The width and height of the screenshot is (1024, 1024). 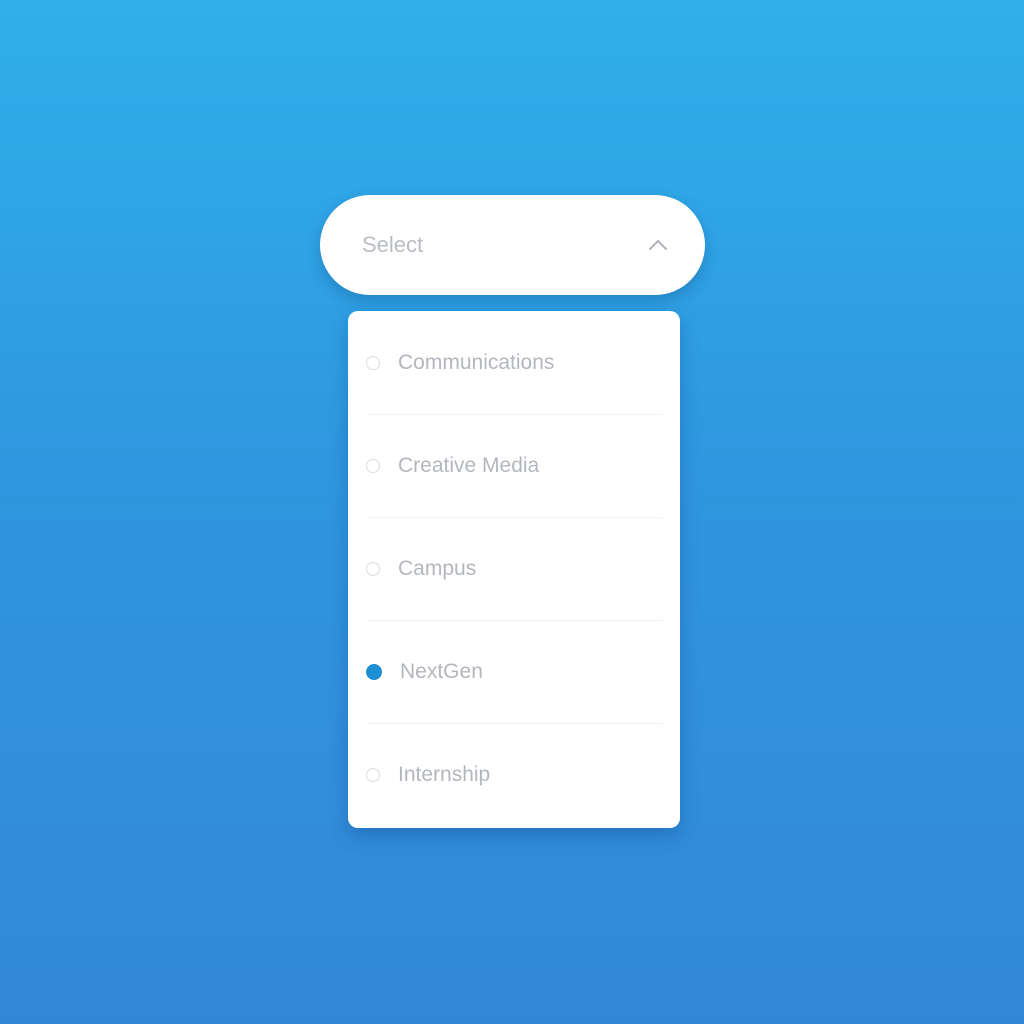 I want to click on chevron-up-icon, so click(x=658, y=245).